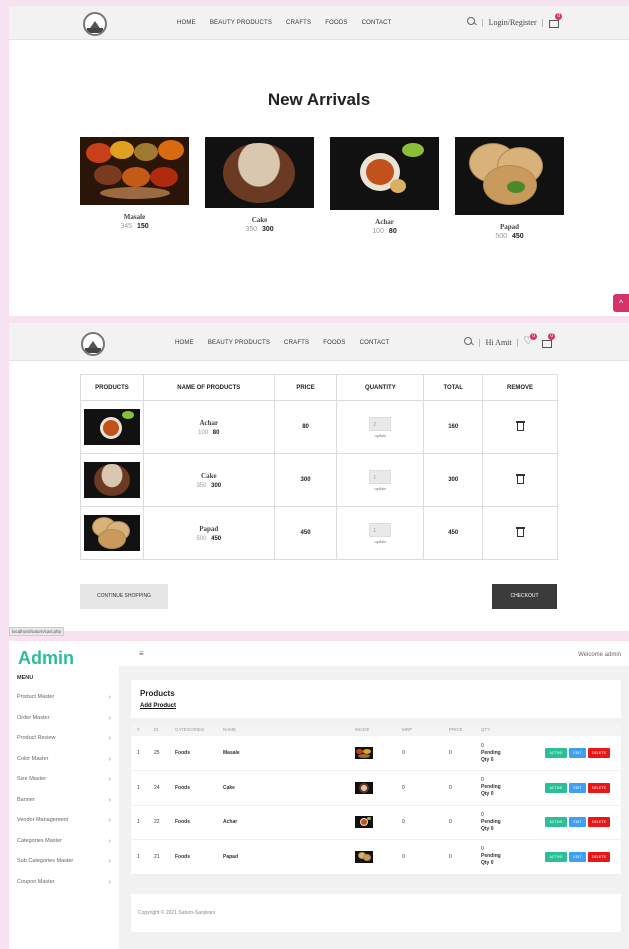  What do you see at coordinates (64, 882) in the screenshot?
I see `sidebar-item-coupon-master: Coupon Master ›` at bounding box center [64, 882].